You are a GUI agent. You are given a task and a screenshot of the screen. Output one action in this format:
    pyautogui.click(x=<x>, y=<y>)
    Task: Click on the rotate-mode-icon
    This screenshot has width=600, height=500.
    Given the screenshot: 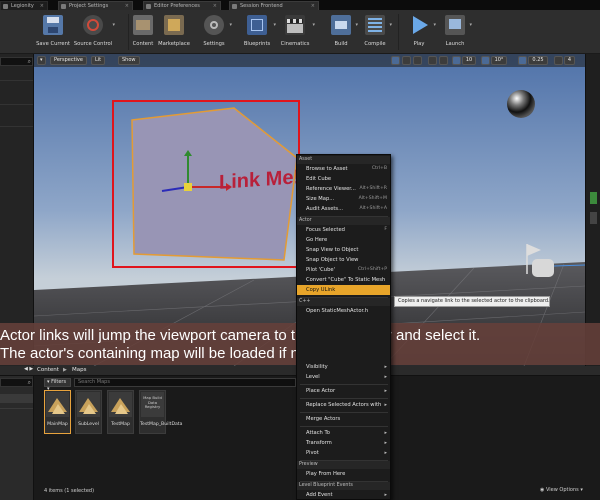 What is the action you would take?
    pyautogui.click(x=406, y=60)
    